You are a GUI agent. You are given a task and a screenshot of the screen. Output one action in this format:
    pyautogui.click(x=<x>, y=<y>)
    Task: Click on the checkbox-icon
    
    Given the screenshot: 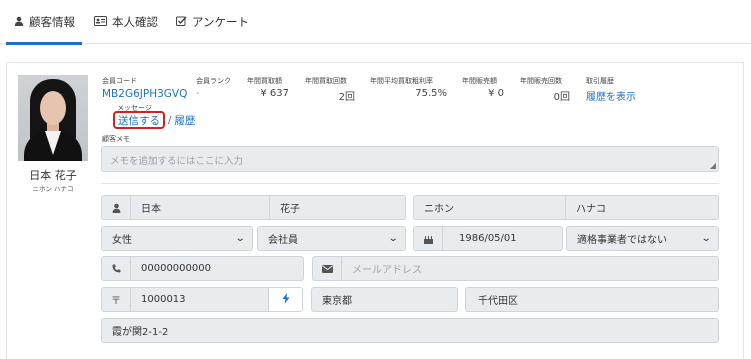 What is the action you would take?
    pyautogui.click(x=181, y=22)
    